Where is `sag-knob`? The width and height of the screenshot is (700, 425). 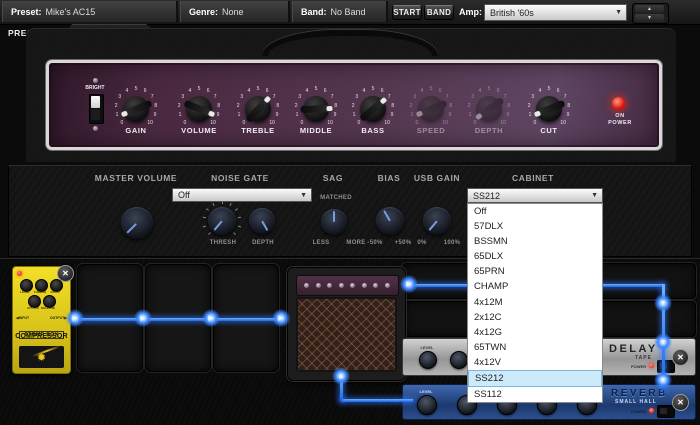
sag-knob is located at coordinates (334, 222).